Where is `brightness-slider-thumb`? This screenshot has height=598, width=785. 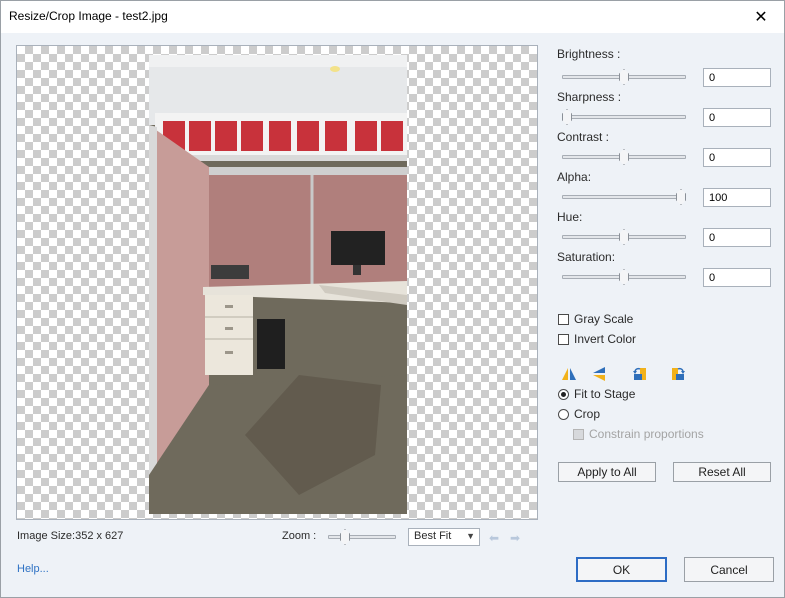
brightness-slider-thumb is located at coordinates (624, 77).